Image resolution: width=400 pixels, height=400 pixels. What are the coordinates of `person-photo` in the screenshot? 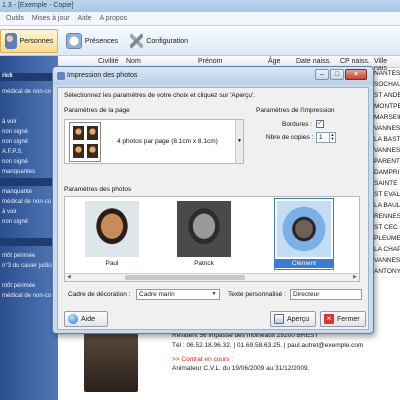 It's located at (111, 361).